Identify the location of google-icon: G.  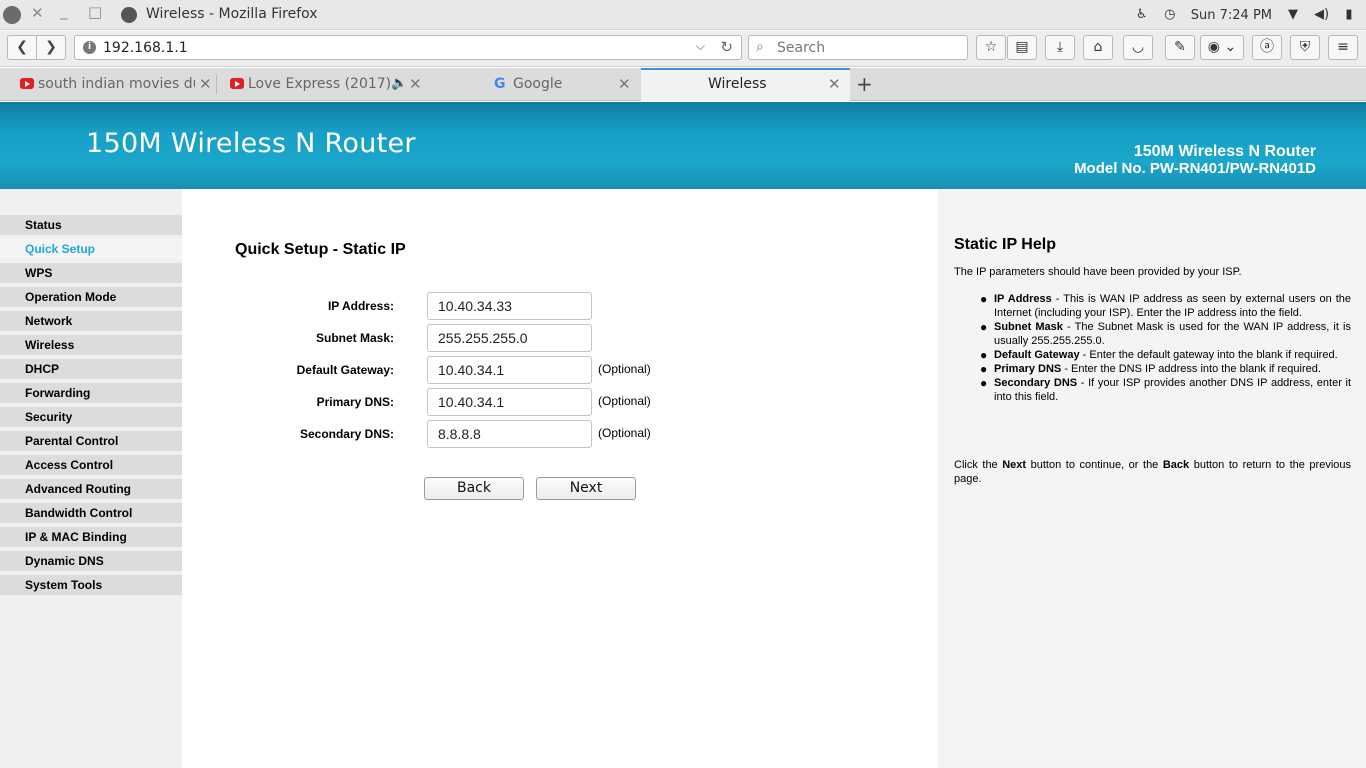
(500, 84).